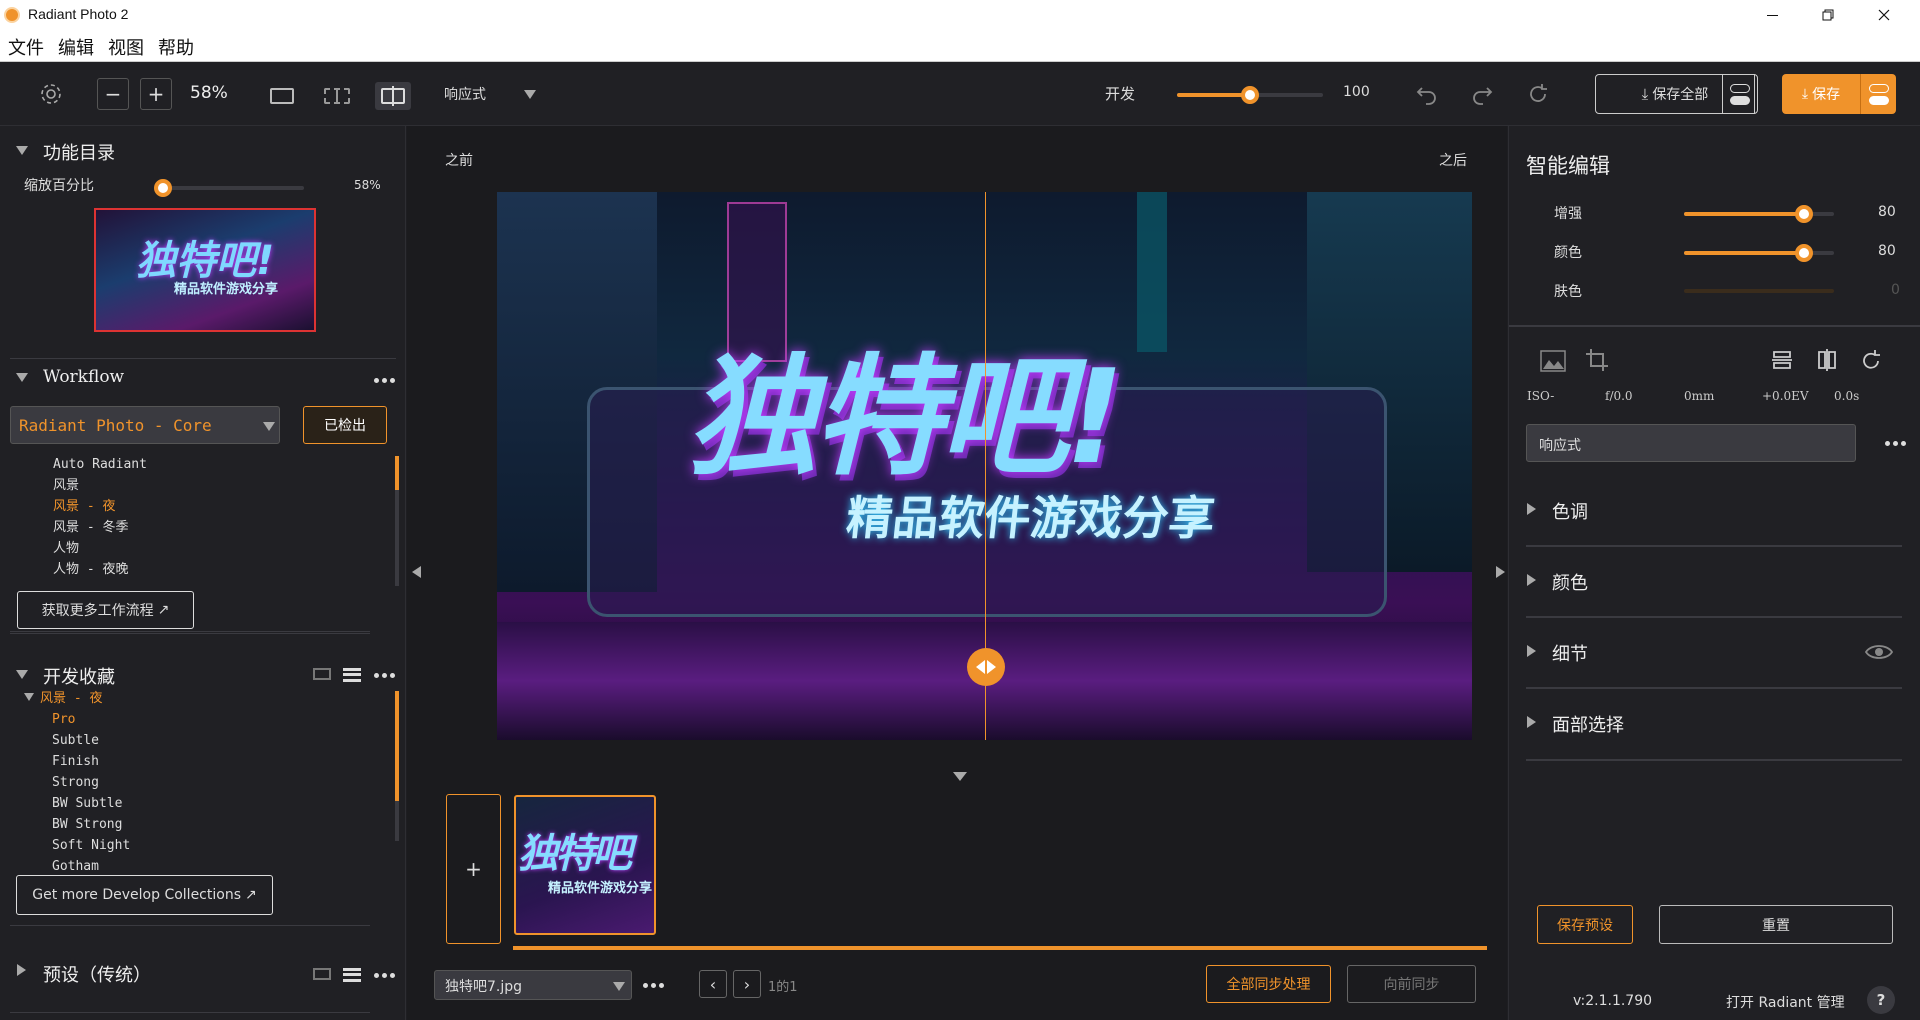  Describe the element at coordinates (1881, 1000) in the screenshot. I see `help-button: ?` at that location.